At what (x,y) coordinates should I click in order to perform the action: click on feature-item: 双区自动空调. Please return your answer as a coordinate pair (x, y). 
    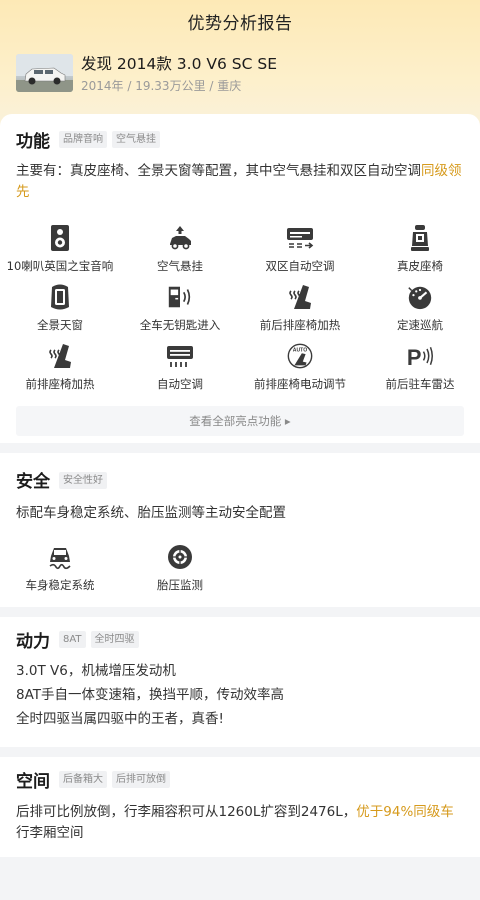
    Looking at the image, I should click on (300, 253).